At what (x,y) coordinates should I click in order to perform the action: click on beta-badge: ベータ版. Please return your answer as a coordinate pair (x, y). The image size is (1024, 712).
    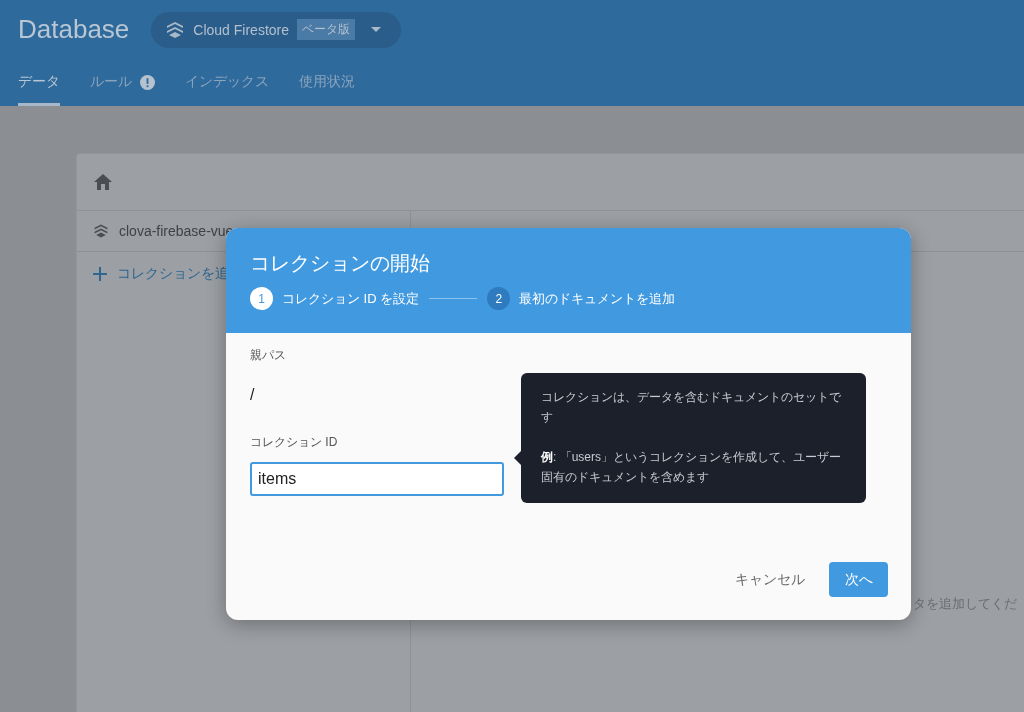
    Looking at the image, I should click on (326, 29).